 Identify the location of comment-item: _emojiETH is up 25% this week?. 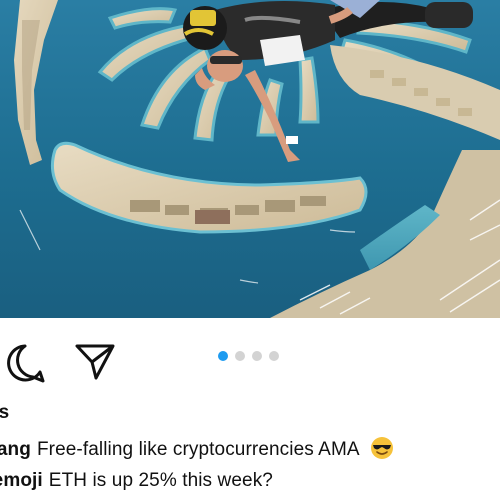
(136, 481).